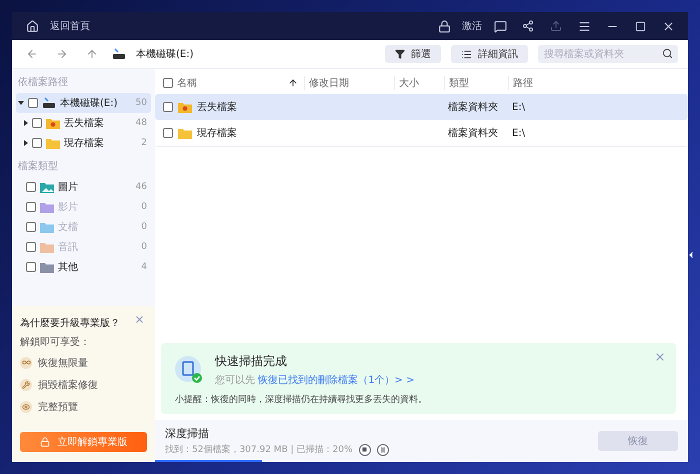 The height and width of the screenshot is (474, 700). What do you see at coordinates (47, 247) in the screenshot?
I see `audio-folder-icon` at bounding box center [47, 247].